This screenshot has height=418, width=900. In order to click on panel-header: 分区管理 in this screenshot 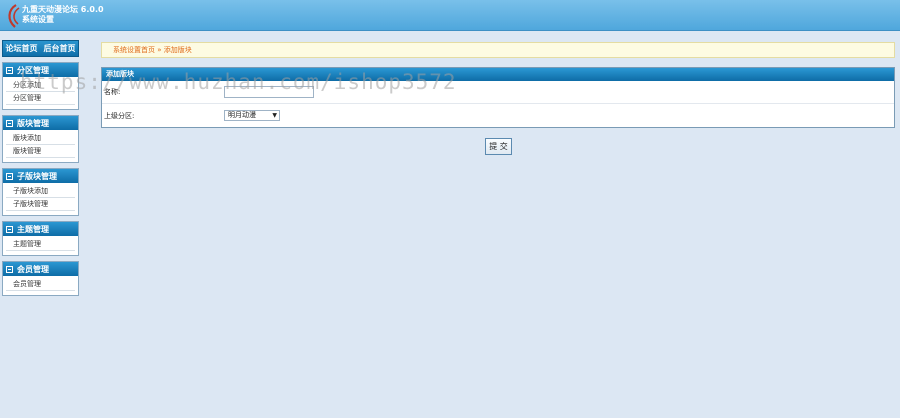, I will do `click(40, 70)`.